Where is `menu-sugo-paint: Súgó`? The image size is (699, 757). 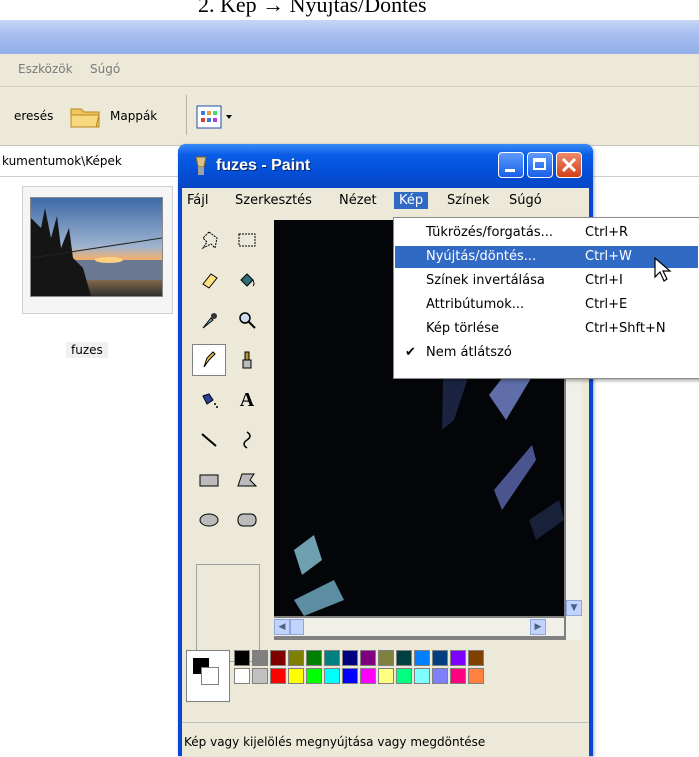
menu-sugo-paint: Súgó is located at coordinates (525, 200).